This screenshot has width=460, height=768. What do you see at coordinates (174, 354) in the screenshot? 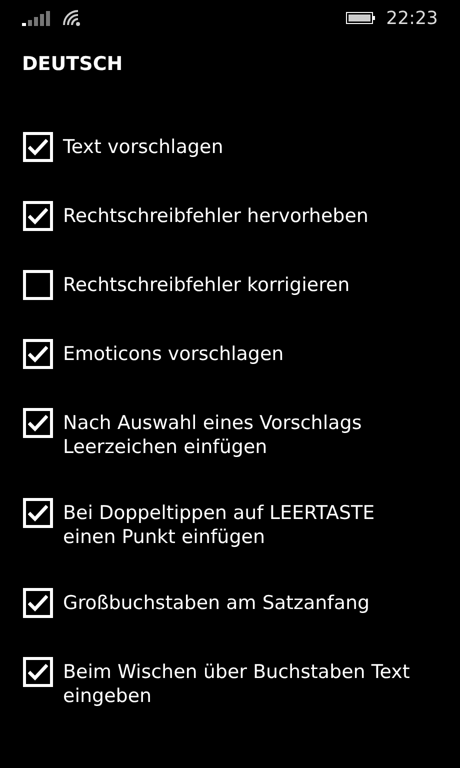
I see `option-label: Emoticons vorschlagen` at bounding box center [174, 354].